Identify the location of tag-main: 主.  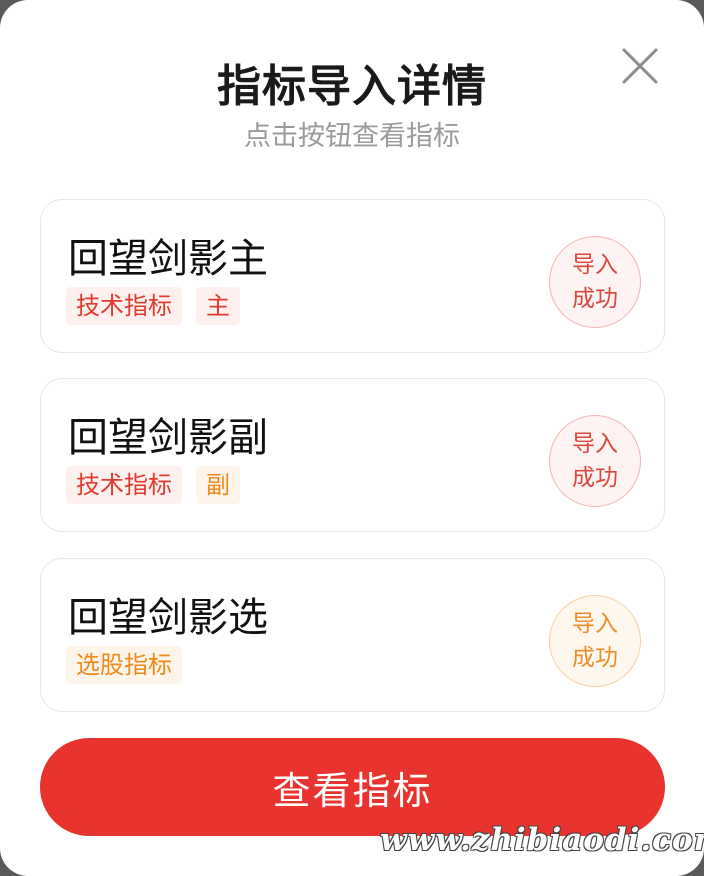
(218, 306).